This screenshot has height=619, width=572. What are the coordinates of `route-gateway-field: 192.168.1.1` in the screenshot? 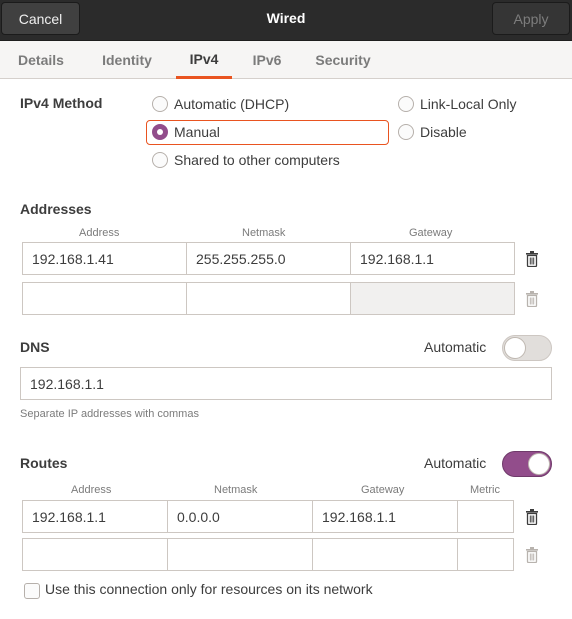 It's located at (385, 516).